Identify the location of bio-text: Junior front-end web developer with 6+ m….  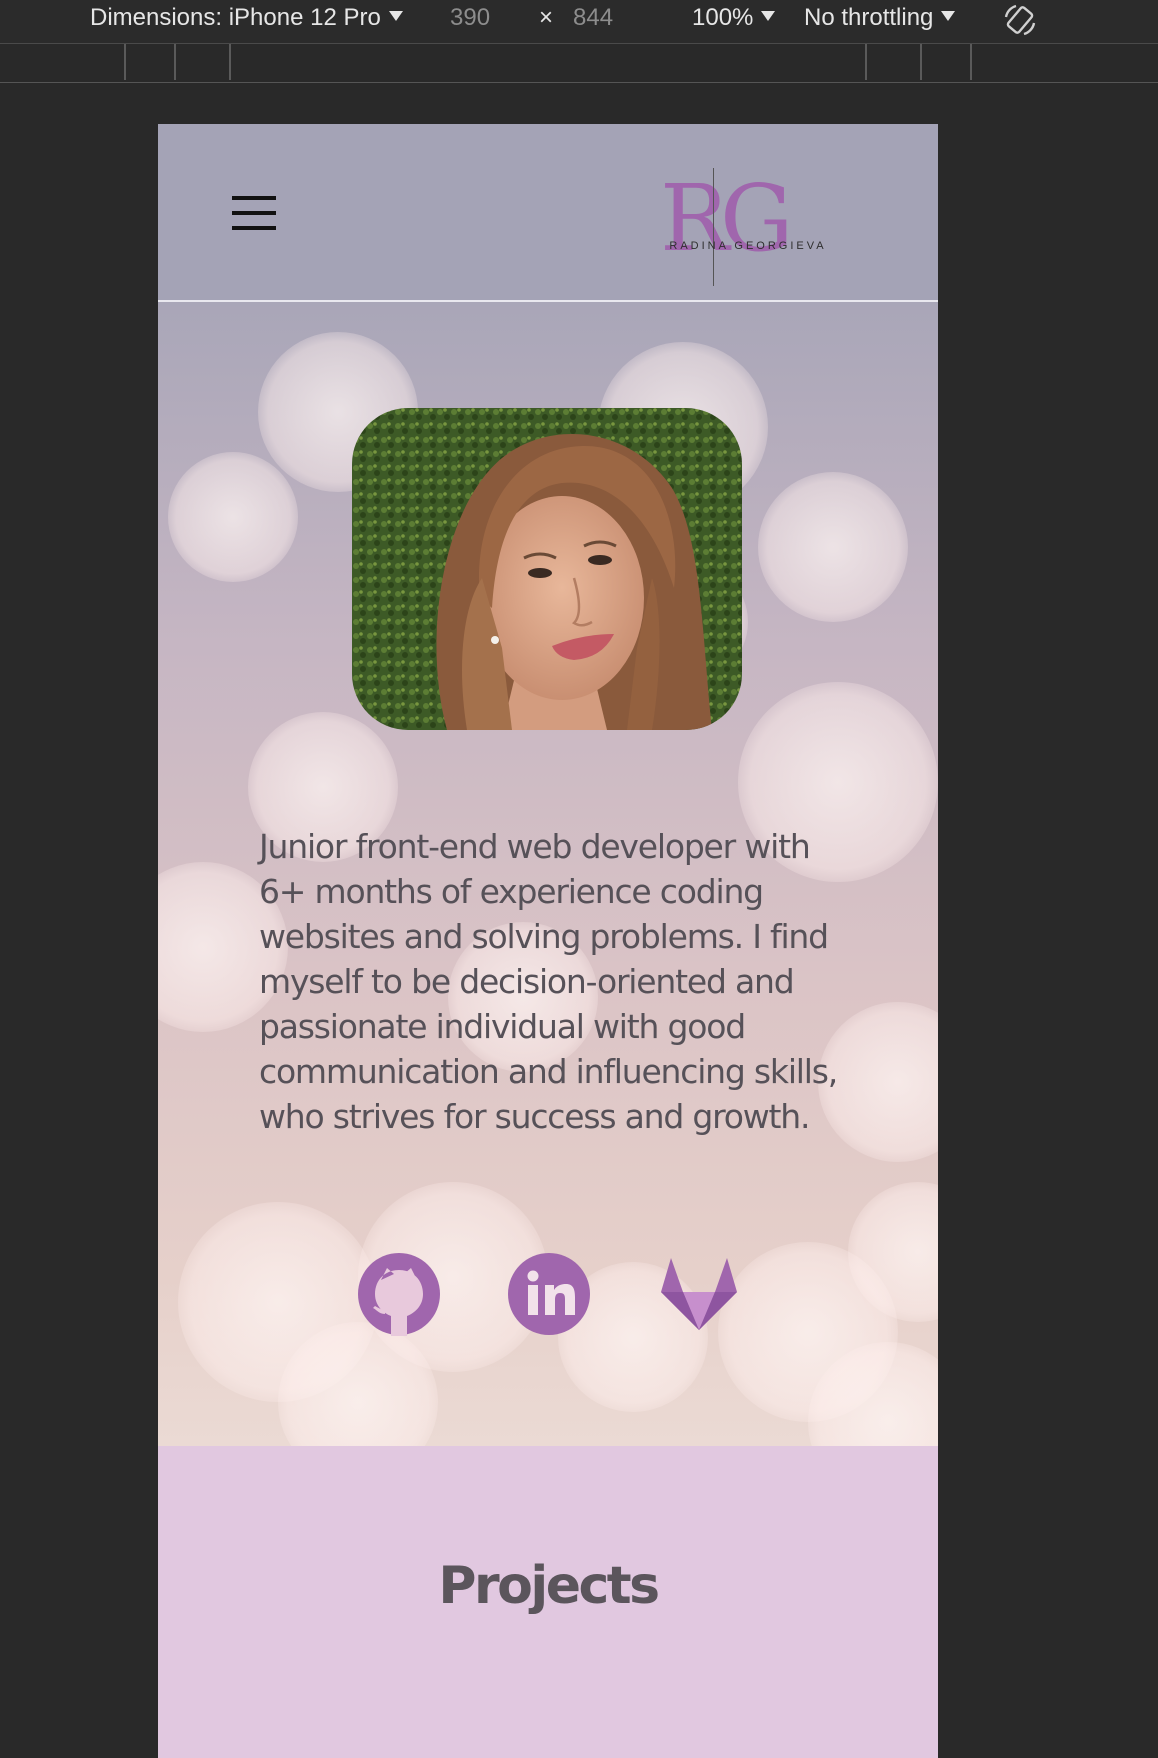
(548, 981).